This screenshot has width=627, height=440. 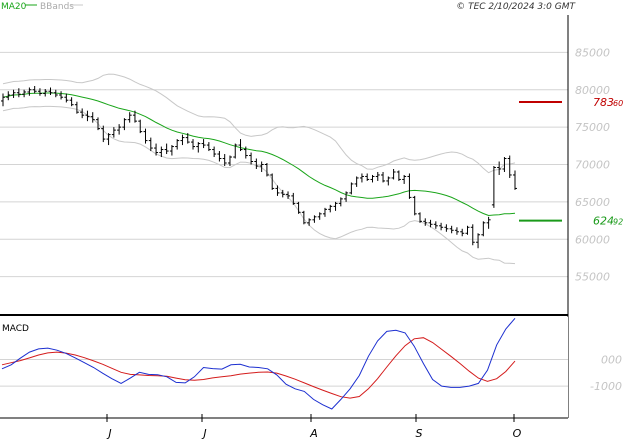 What do you see at coordinates (14, 7) in the screenshot?
I see `ma-legend: MA20` at bounding box center [14, 7].